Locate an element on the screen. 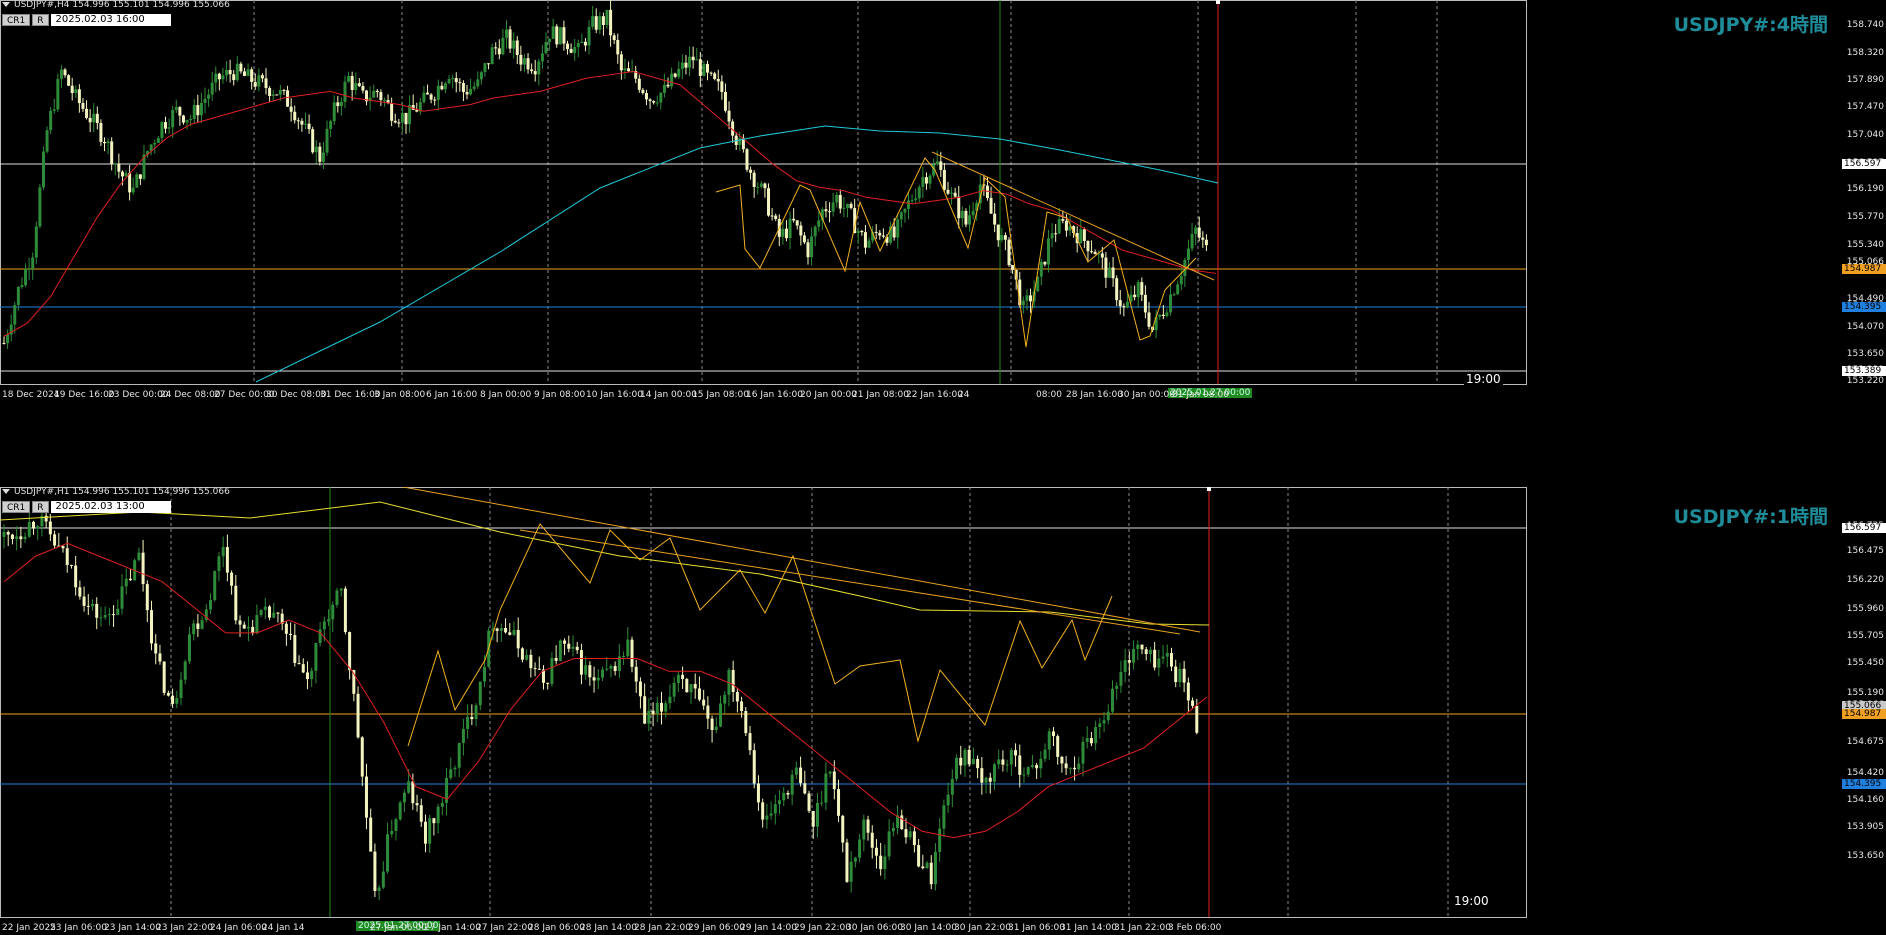 The width and height of the screenshot is (1886, 935). time-axis-label: 15 Jan 08:00 is located at coordinates (720, 395).